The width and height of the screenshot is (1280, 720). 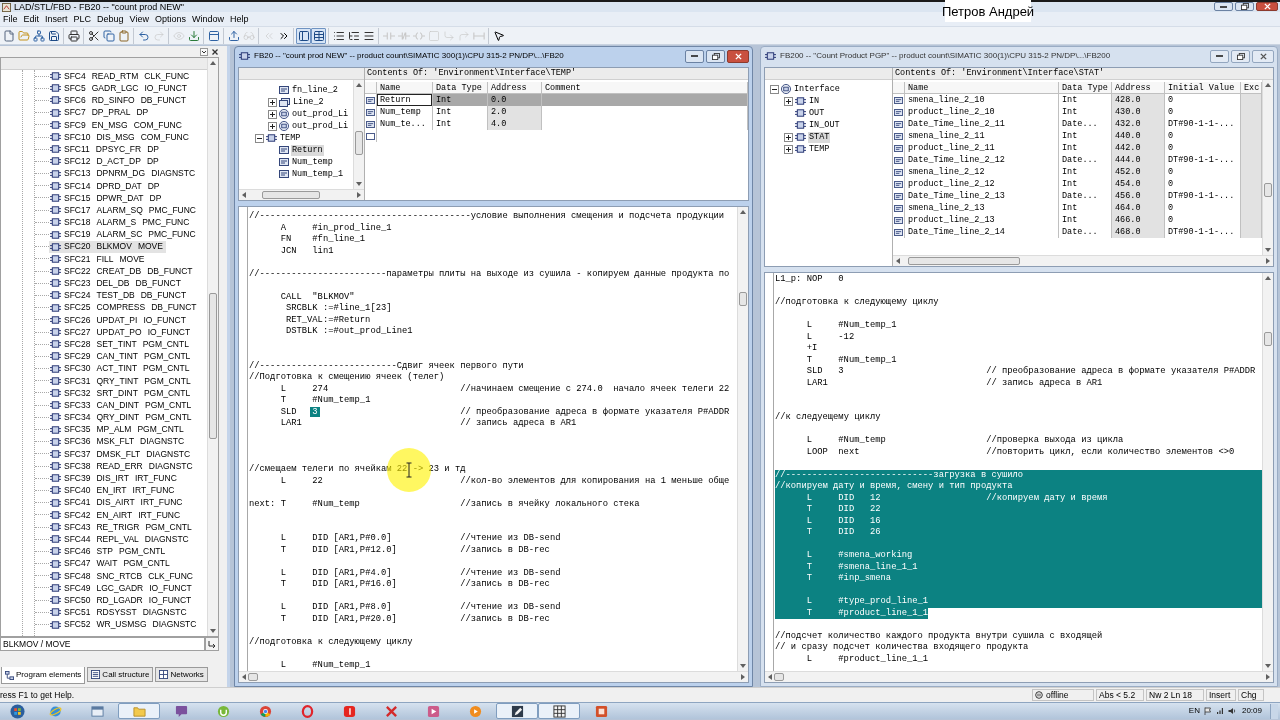 What do you see at coordinates (122, 527) in the screenshot?
I see `tree-item: SFC43 RE_TRIGR PGM_CNTL` at bounding box center [122, 527].